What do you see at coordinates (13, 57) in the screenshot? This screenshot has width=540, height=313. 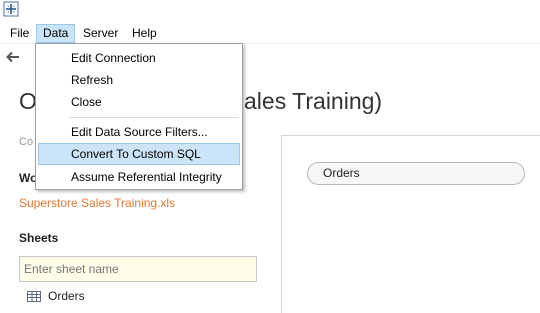 I see `back-arrow-icon` at bounding box center [13, 57].